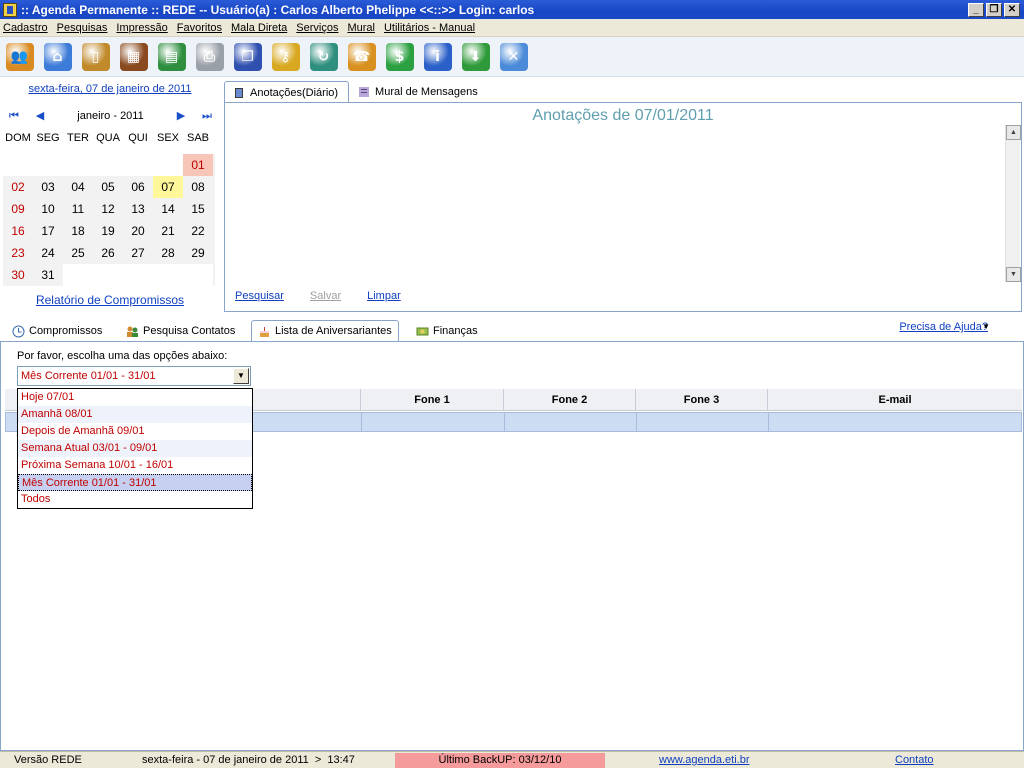 The width and height of the screenshot is (1024, 768). What do you see at coordinates (198, 253) in the screenshot?
I see `calendar-day: 29` at bounding box center [198, 253].